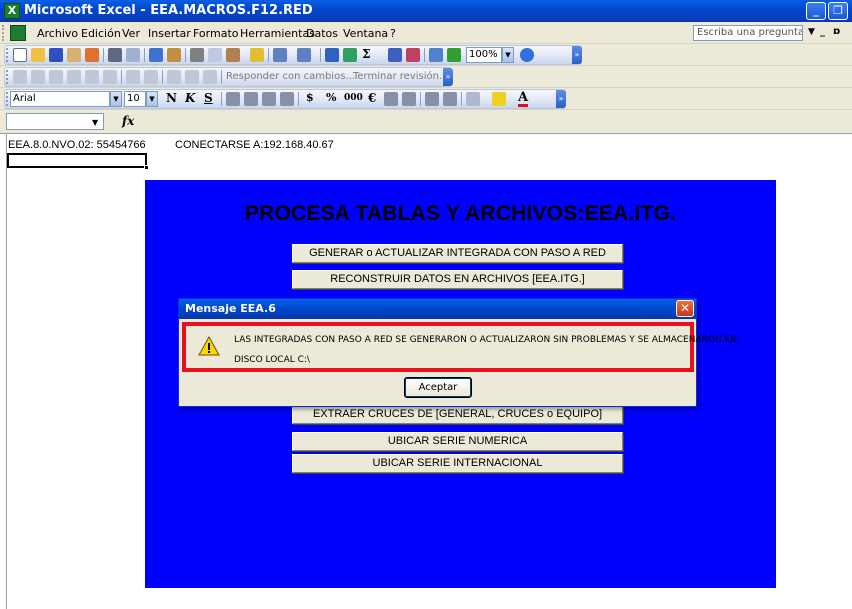 Image resolution: width=852 pixels, height=609 pixels. Describe the element at coordinates (499, 99) in the screenshot. I see `fill-color-icon` at that location.